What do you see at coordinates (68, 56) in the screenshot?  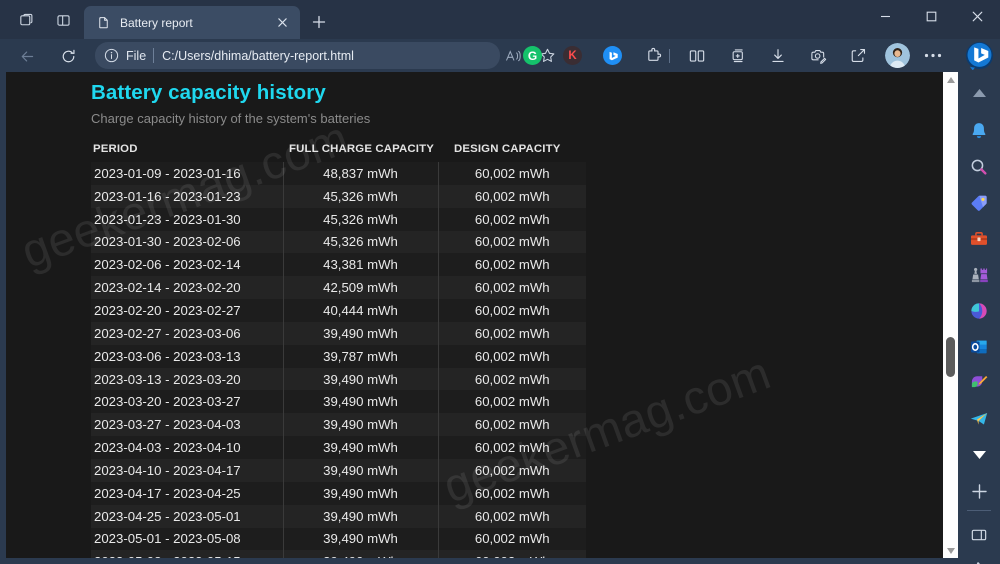 I see `refresh-icon` at bounding box center [68, 56].